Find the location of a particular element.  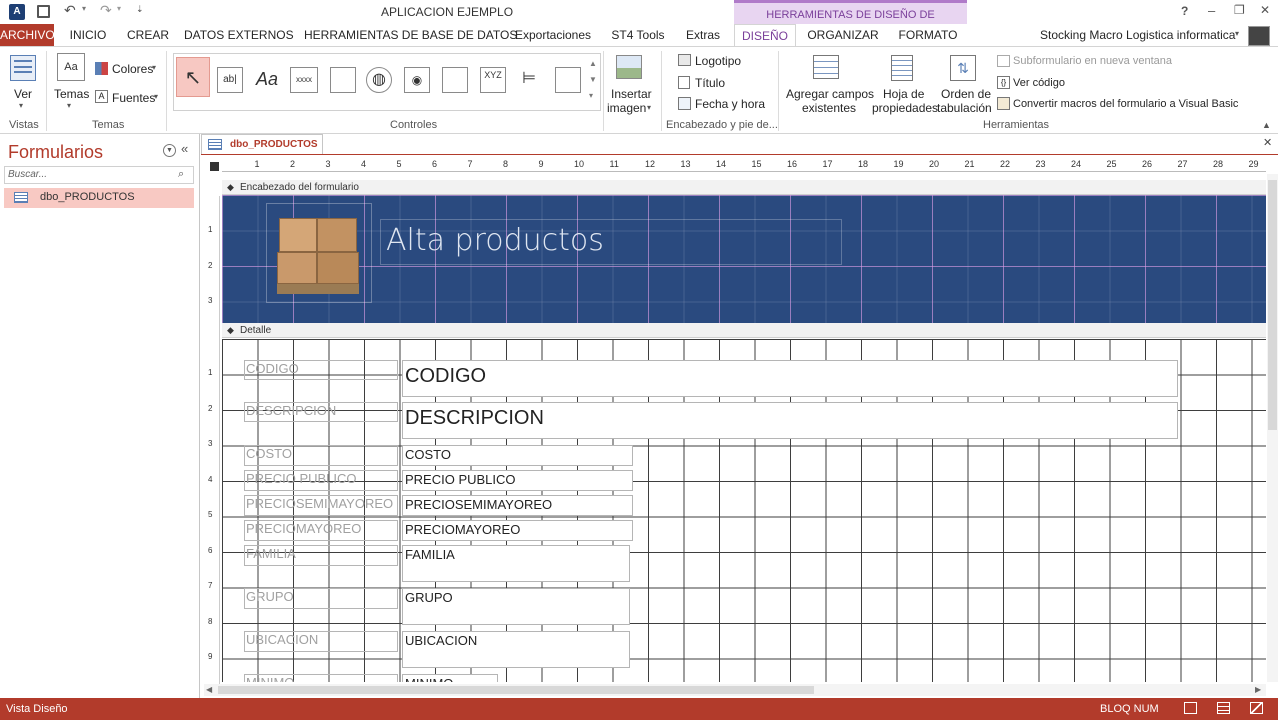

list-item: dbo_PRODUCTOS is located at coordinates (99, 198).